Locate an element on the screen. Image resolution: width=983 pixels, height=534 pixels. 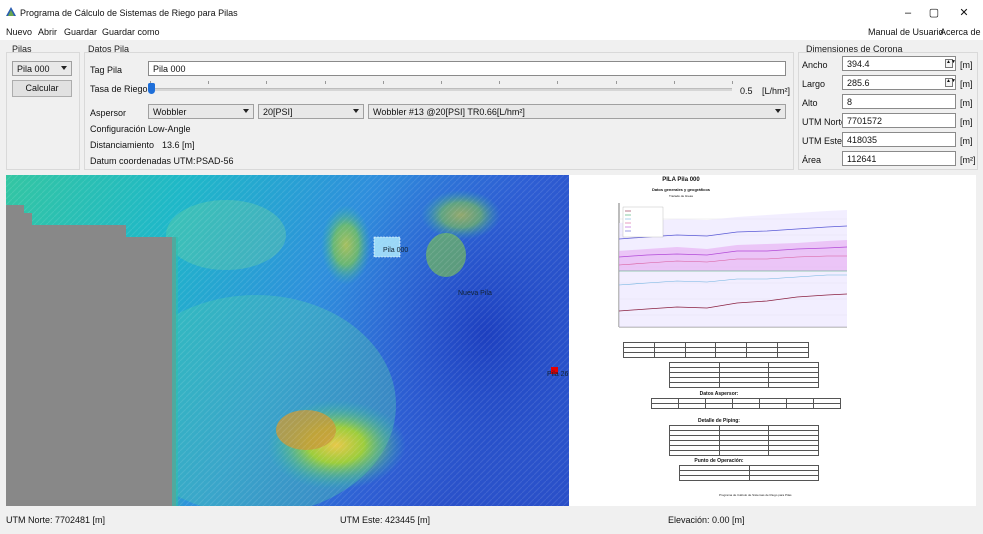
report-table-aspersor is located at coordinates (746, 403).